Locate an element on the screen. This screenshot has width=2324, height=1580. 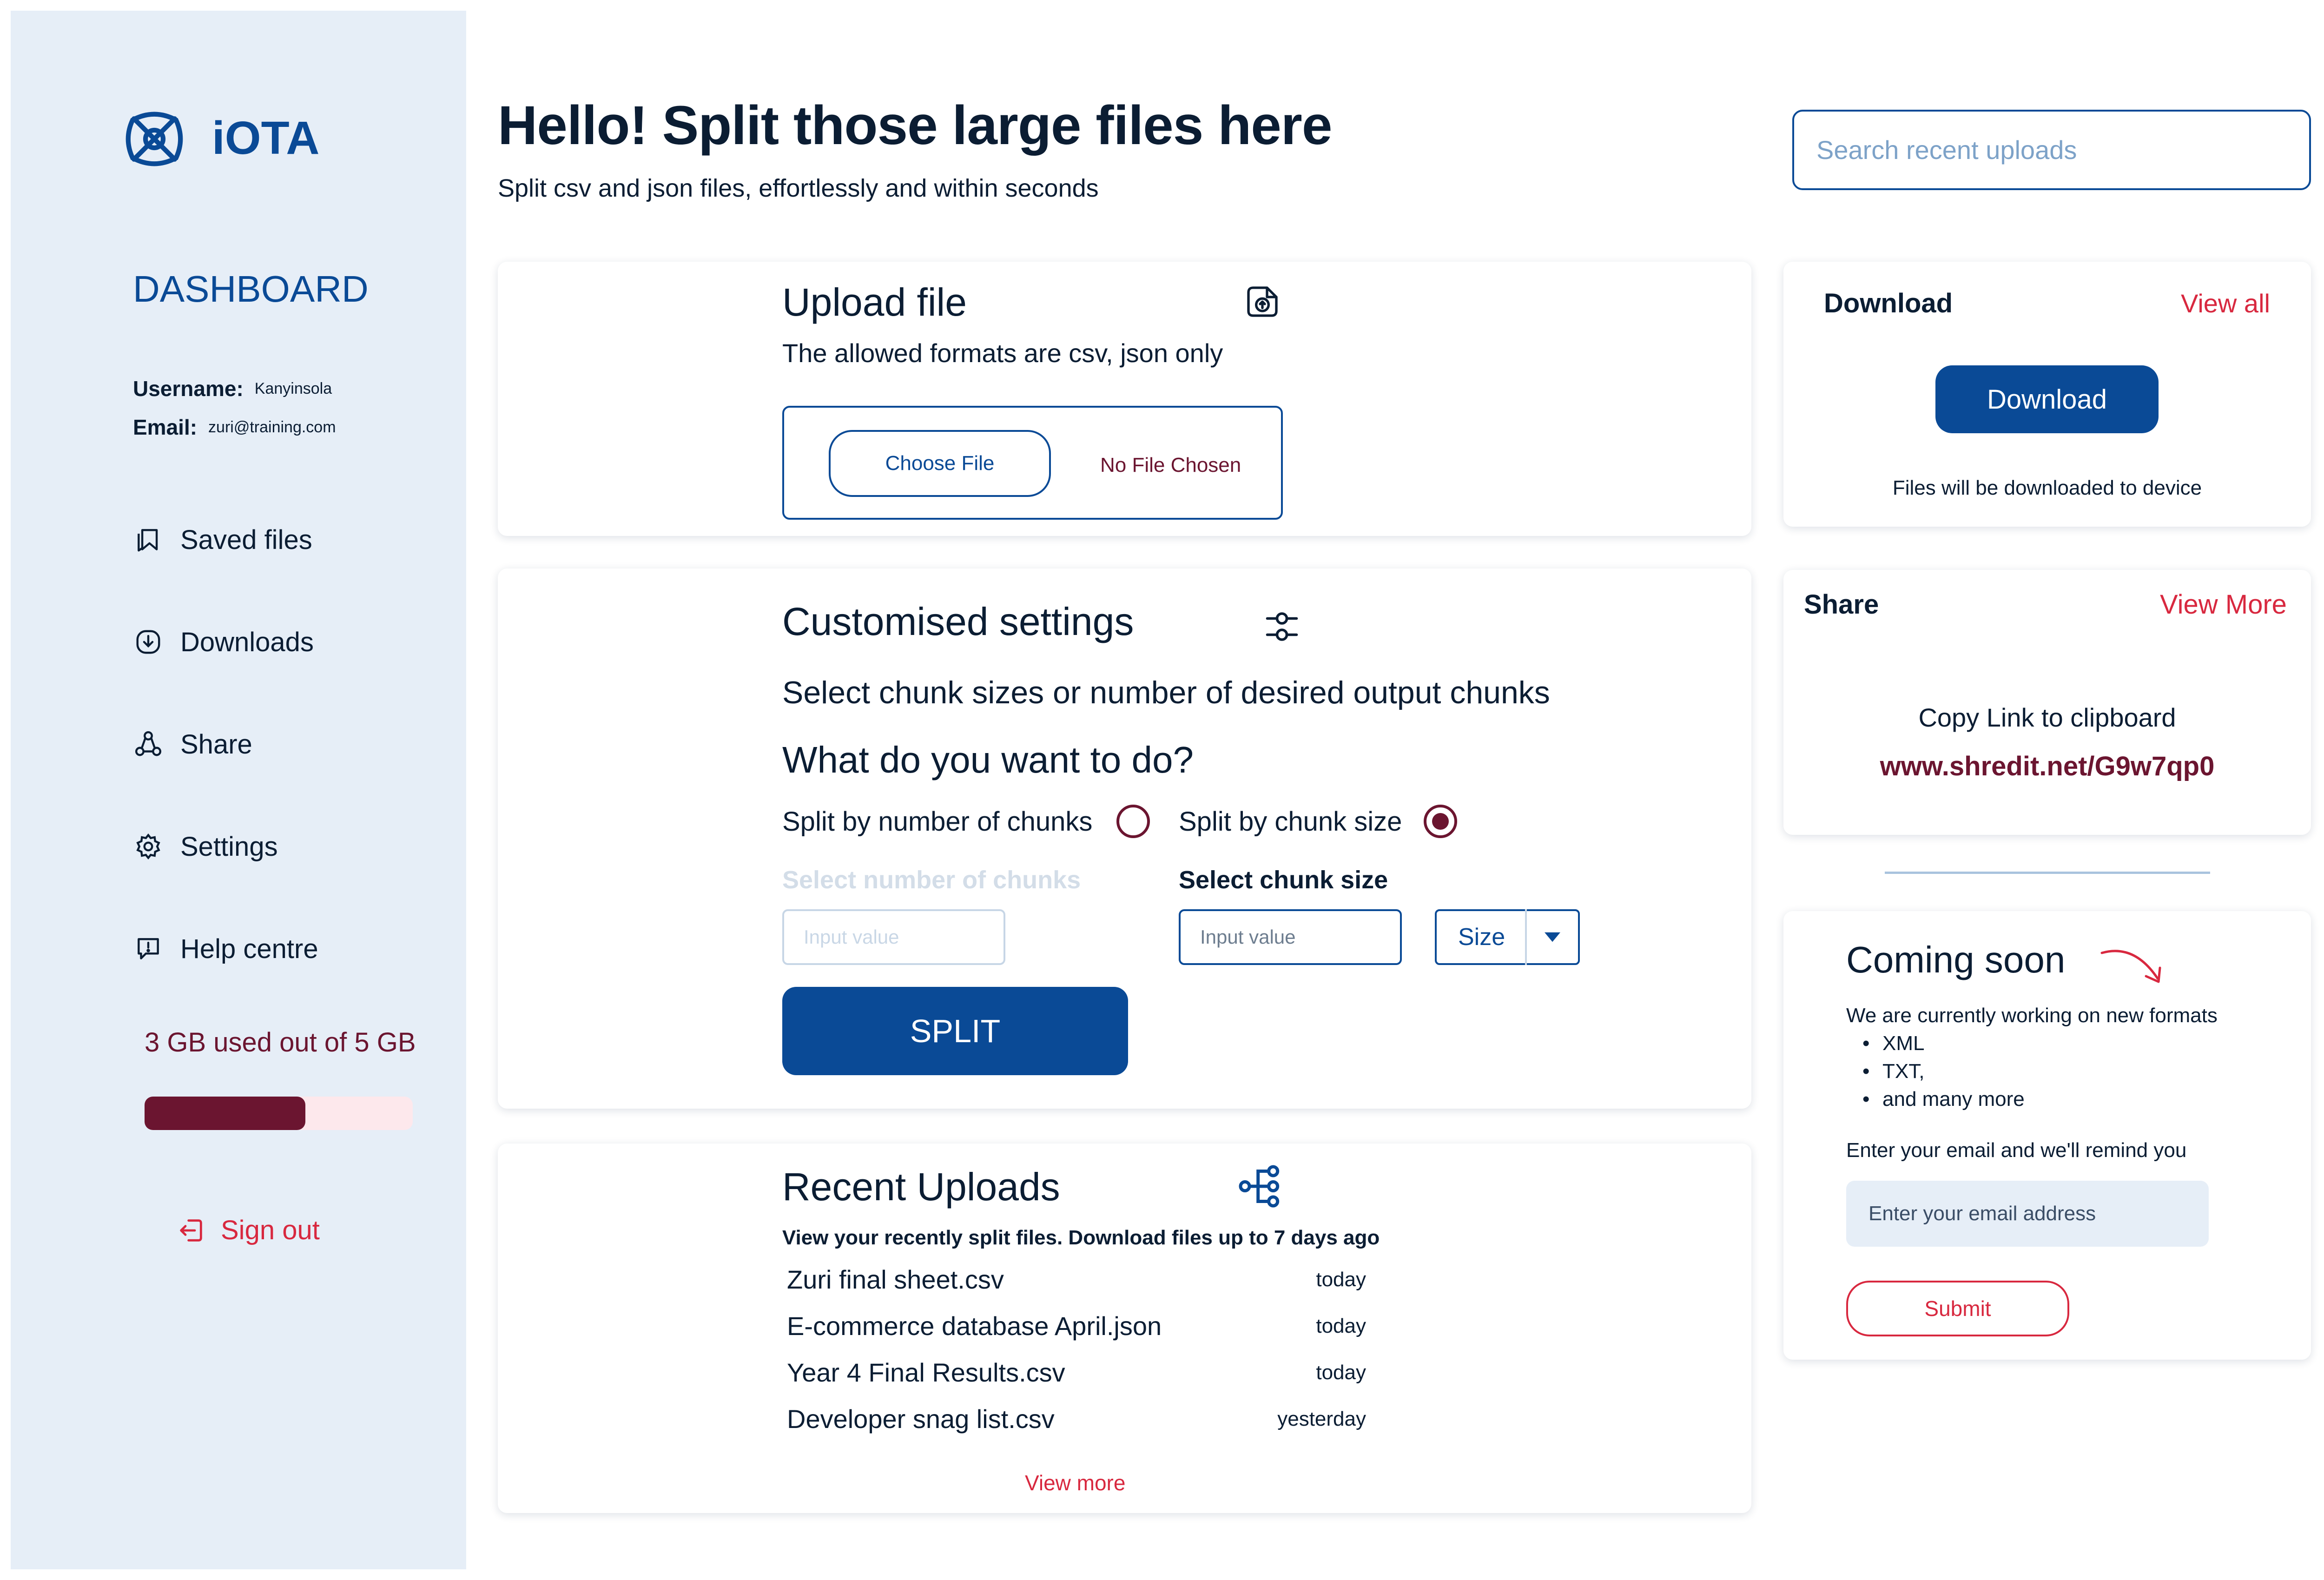
format-list-item: • XML is located at coordinates (1893, 1044).